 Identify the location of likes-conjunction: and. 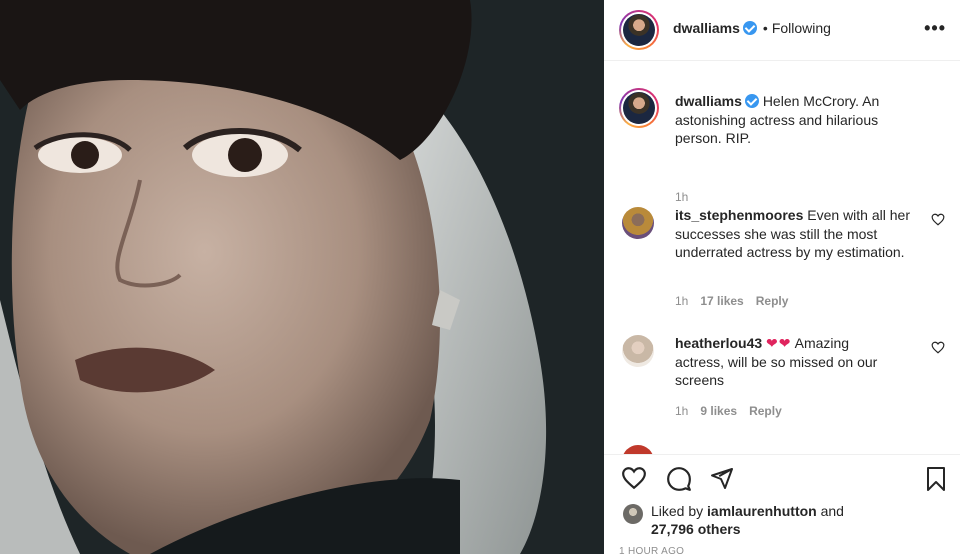
(832, 511).